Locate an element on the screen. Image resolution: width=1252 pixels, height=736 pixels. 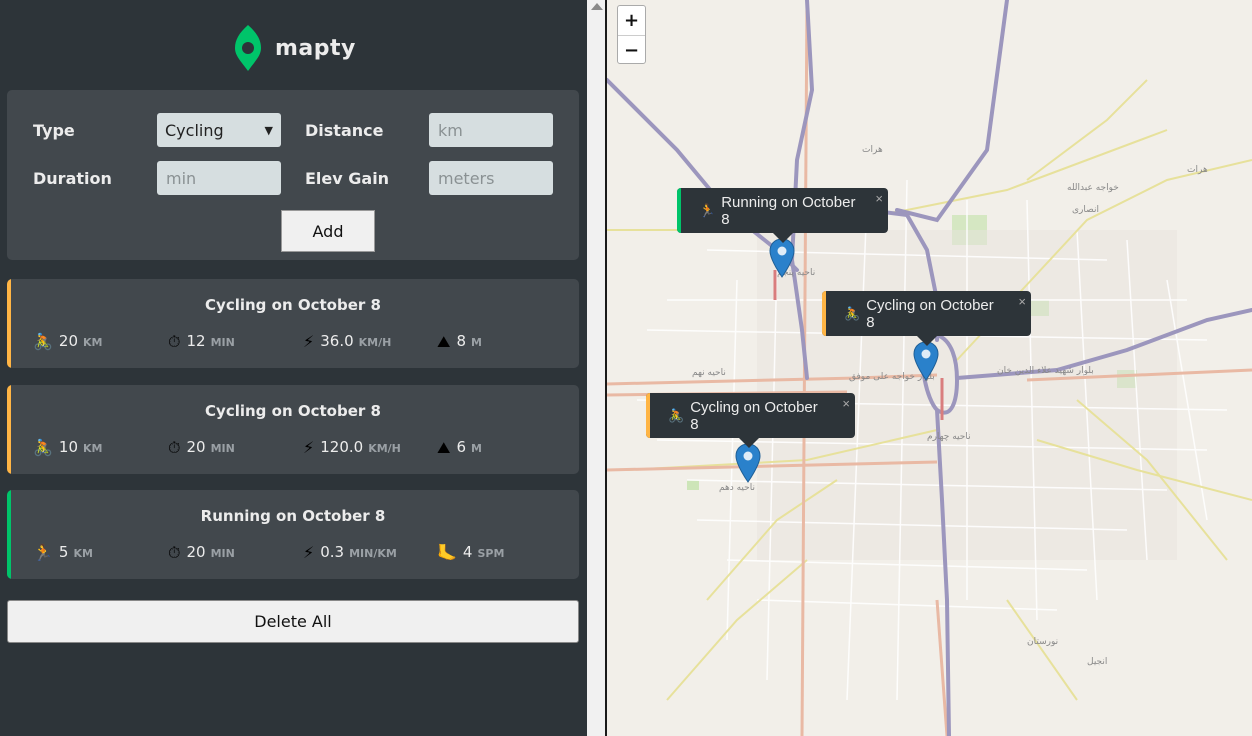
workout-cadence: 🦶 4 spm is located at coordinates (471, 552).